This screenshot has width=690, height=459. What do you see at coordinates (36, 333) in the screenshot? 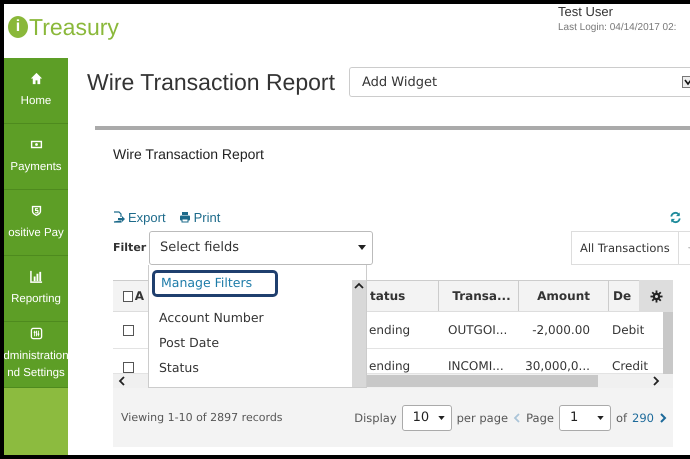
I see `sliders-icon` at bounding box center [36, 333].